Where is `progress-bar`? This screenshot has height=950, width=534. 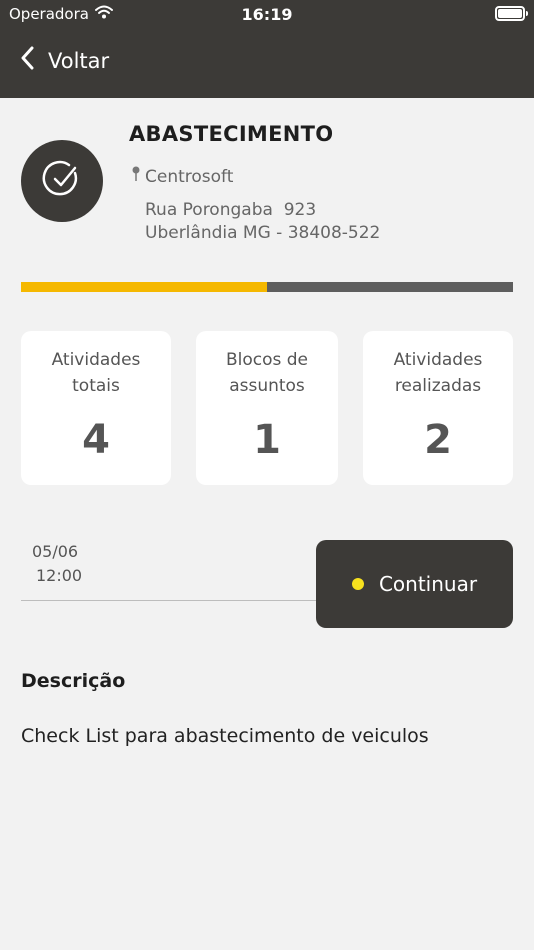 progress-bar is located at coordinates (267, 287).